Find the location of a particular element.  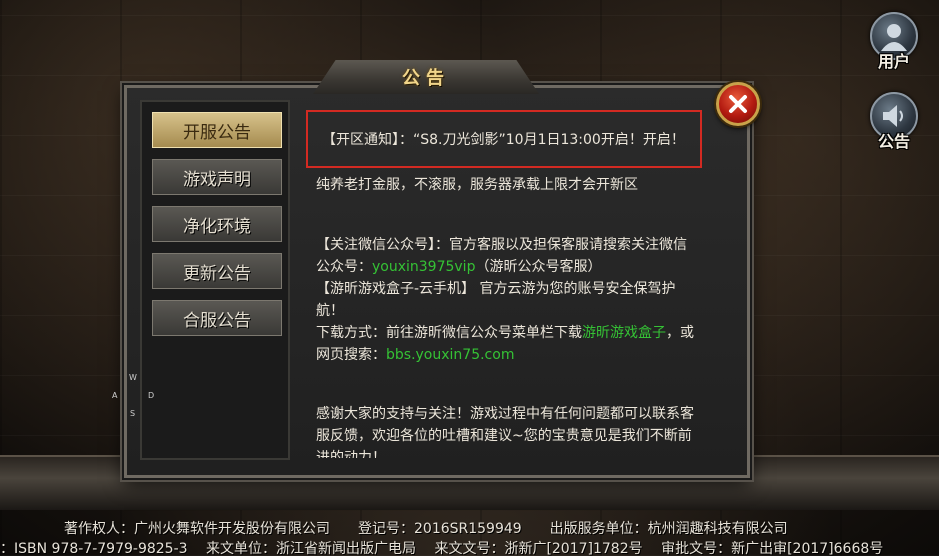

web-search-prefix: 网页搜索： is located at coordinates (351, 355).